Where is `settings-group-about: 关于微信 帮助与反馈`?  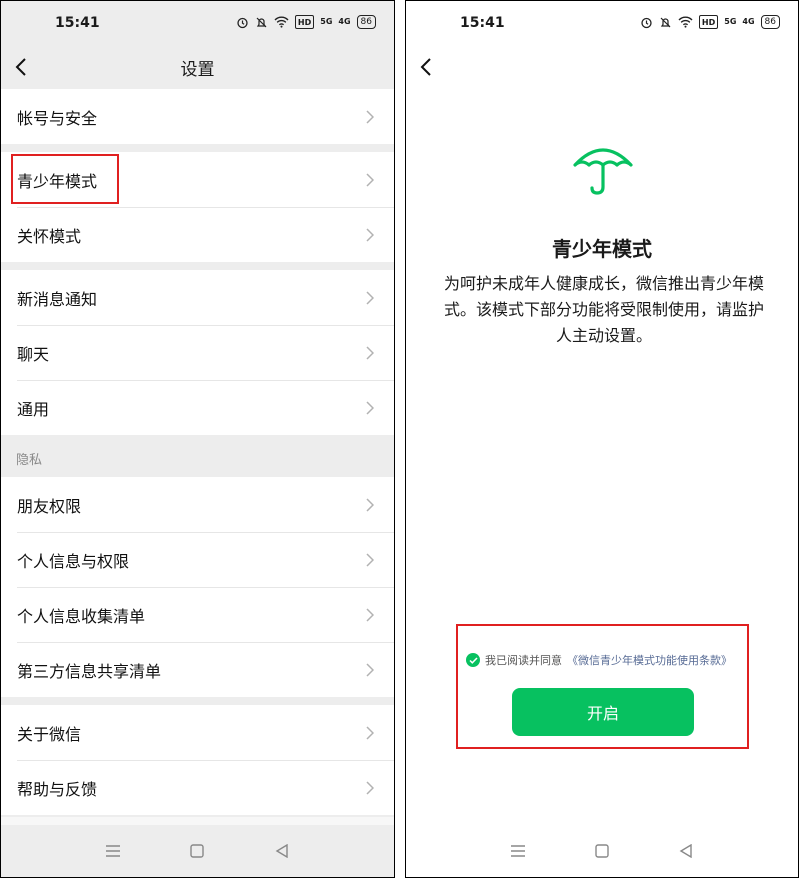
settings-group-about: 关于微信 帮助与反馈 is located at coordinates (197, 760).